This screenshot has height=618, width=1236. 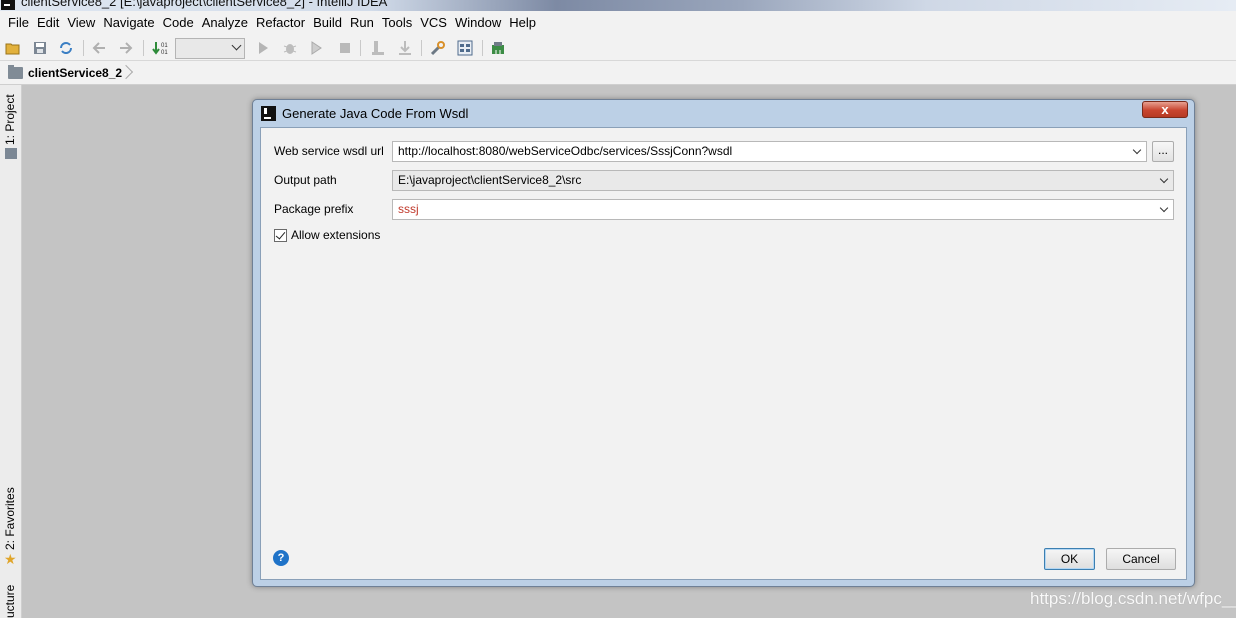 I want to click on menu-navigate: Navigate, so click(x=128, y=23).